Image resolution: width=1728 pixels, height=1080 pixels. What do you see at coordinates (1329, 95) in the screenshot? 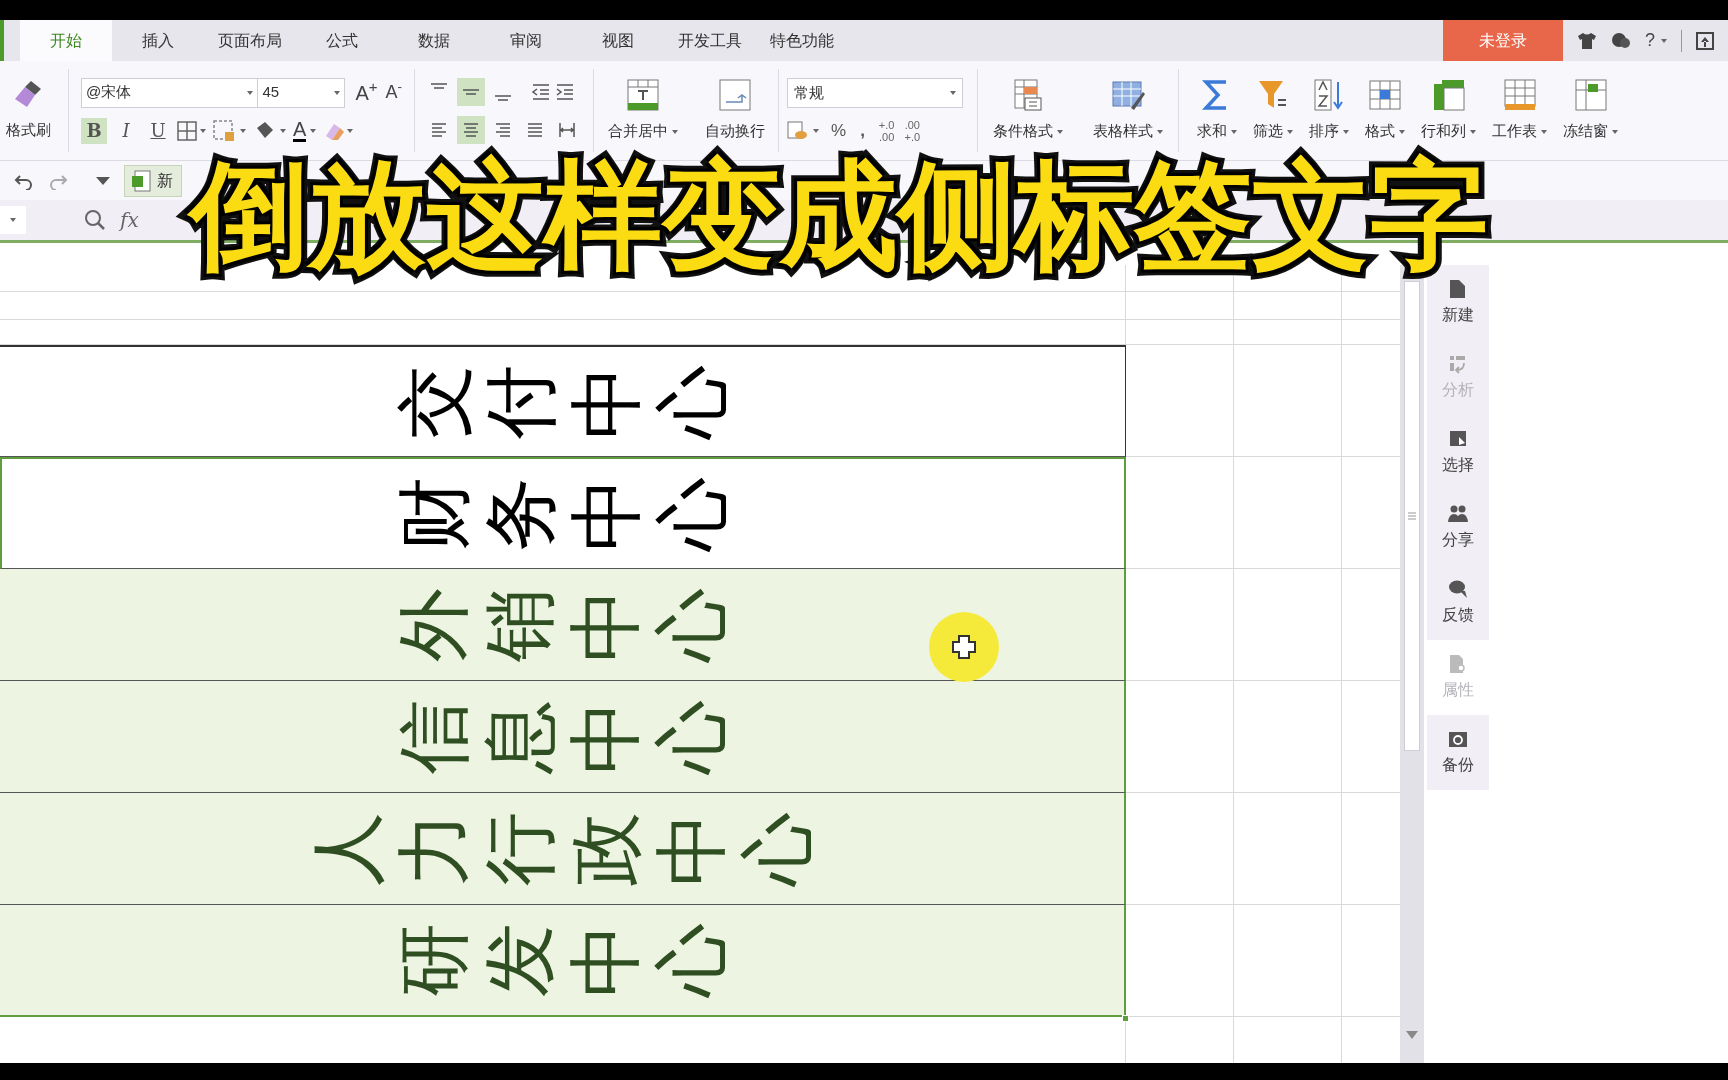
I see `sort-icon` at bounding box center [1329, 95].